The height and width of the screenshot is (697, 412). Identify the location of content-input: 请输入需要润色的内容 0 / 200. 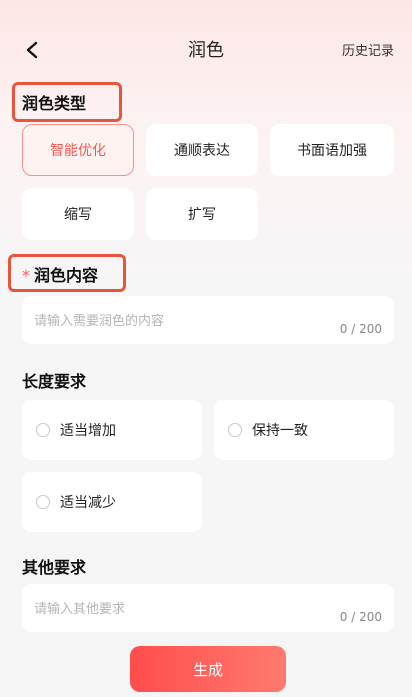
(208, 320).